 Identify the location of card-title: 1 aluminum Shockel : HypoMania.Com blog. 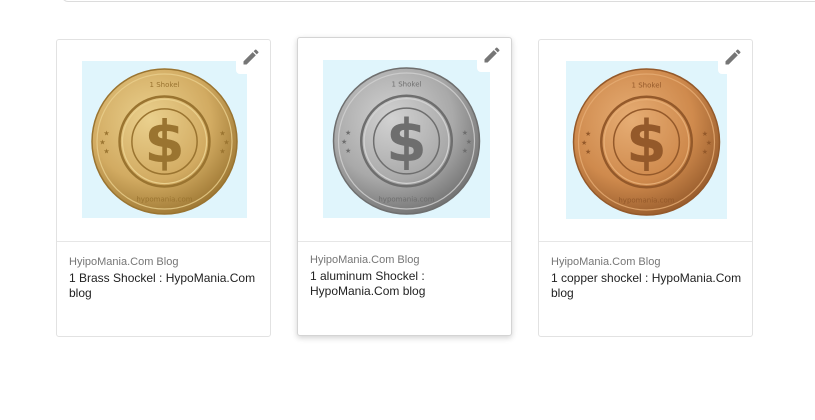
(407, 284).